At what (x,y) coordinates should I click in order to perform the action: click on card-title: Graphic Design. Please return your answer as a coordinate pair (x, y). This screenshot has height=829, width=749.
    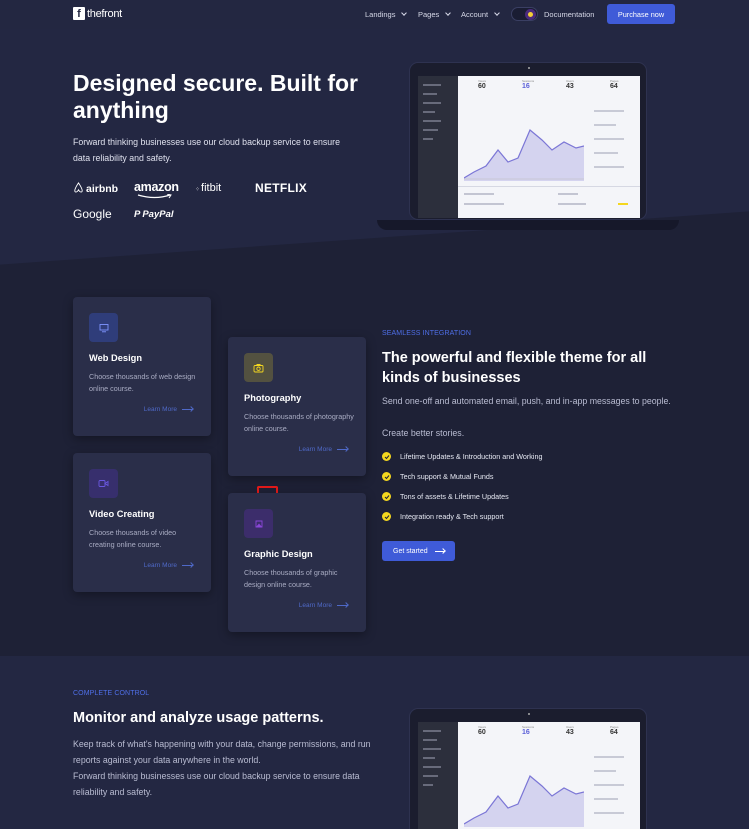
    Looking at the image, I should click on (278, 554).